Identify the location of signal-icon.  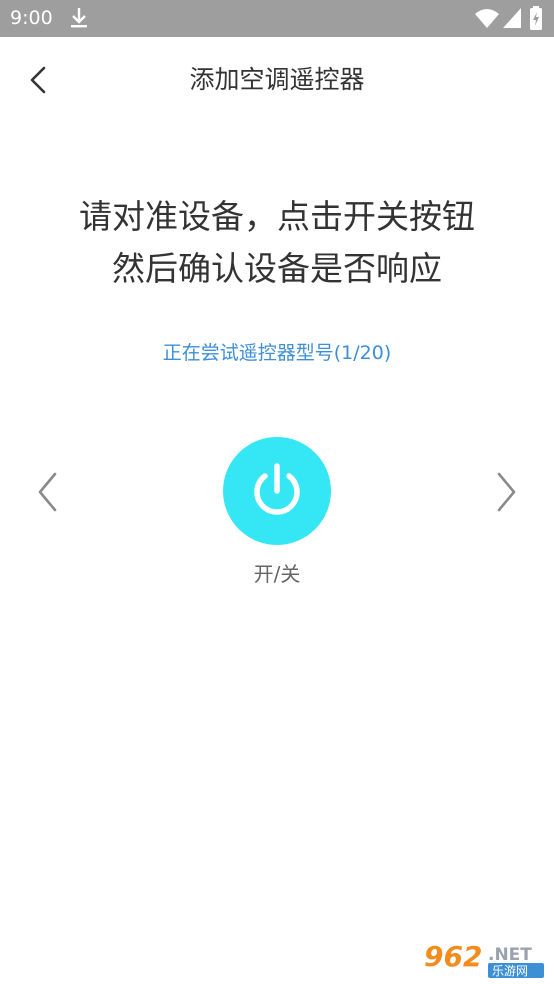
(512, 18).